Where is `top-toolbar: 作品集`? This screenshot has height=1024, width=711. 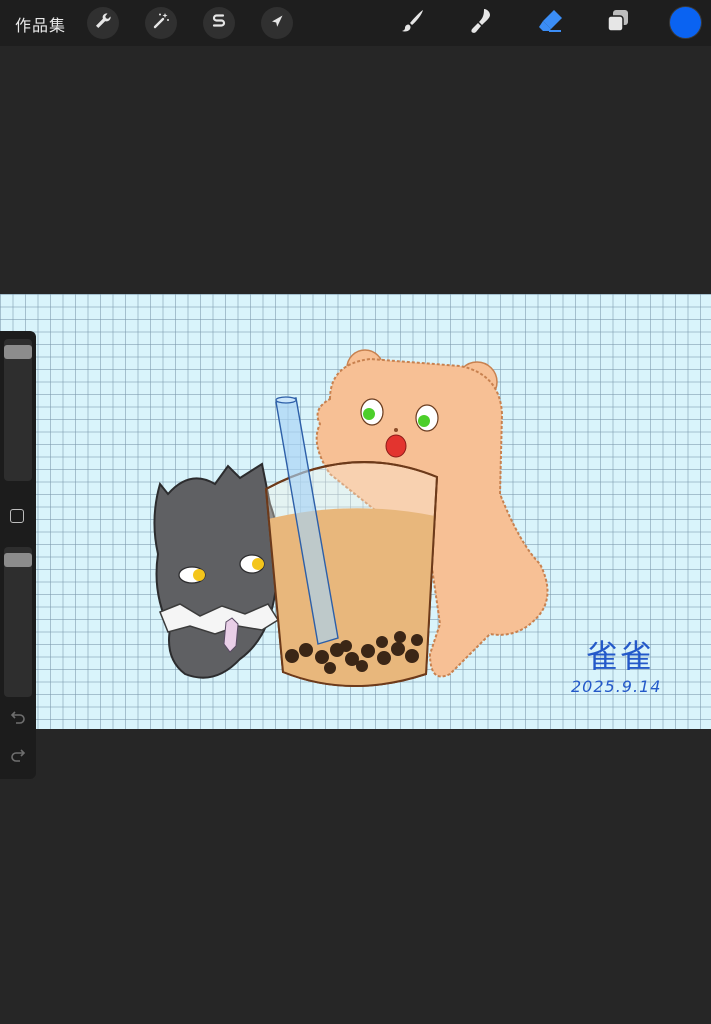 top-toolbar: 作品集 is located at coordinates (355, 23).